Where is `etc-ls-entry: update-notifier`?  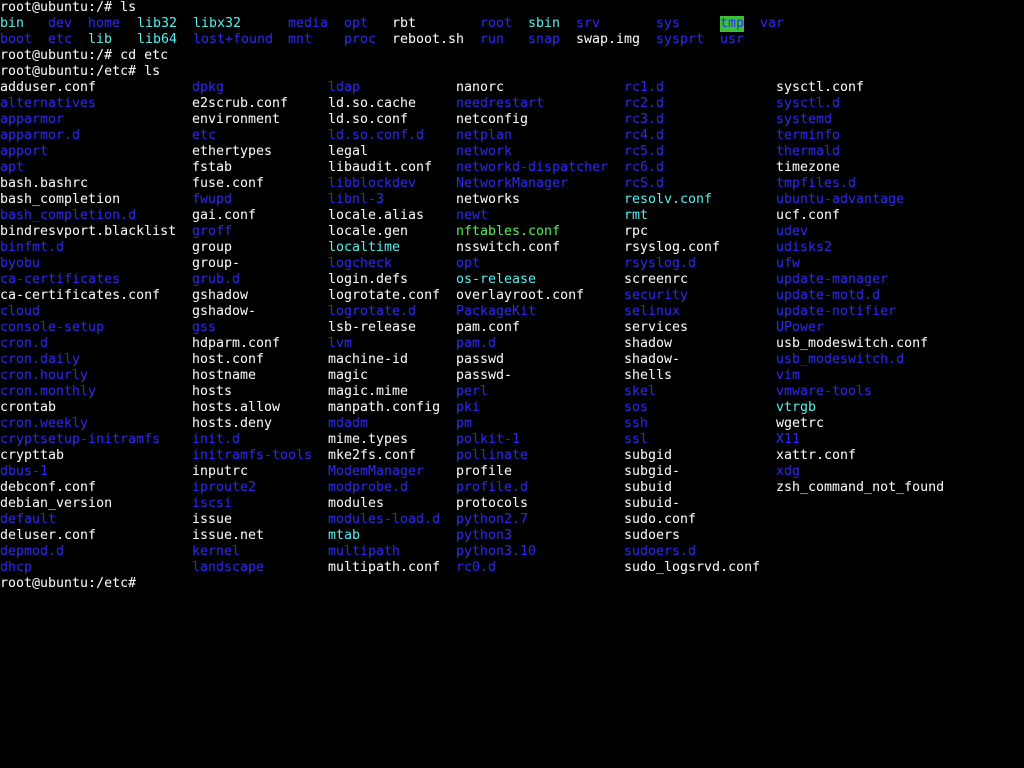
etc-ls-entry: update-notifier is located at coordinates (836, 311).